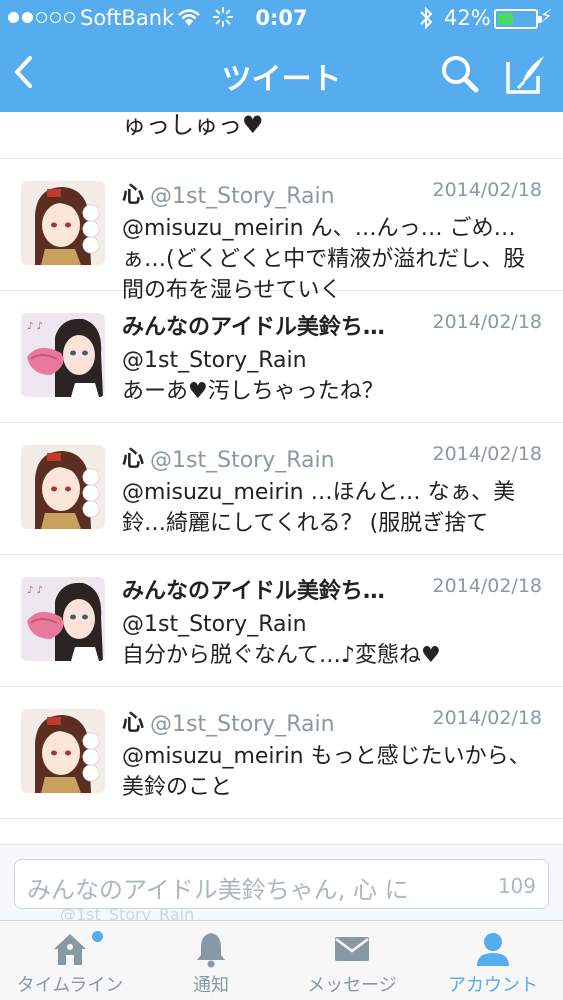 This screenshot has height=1000, width=563. What do you see at coordinates (518, 19) in the screenshot?
I see `battery-icon` at bounding box center [518, 19].